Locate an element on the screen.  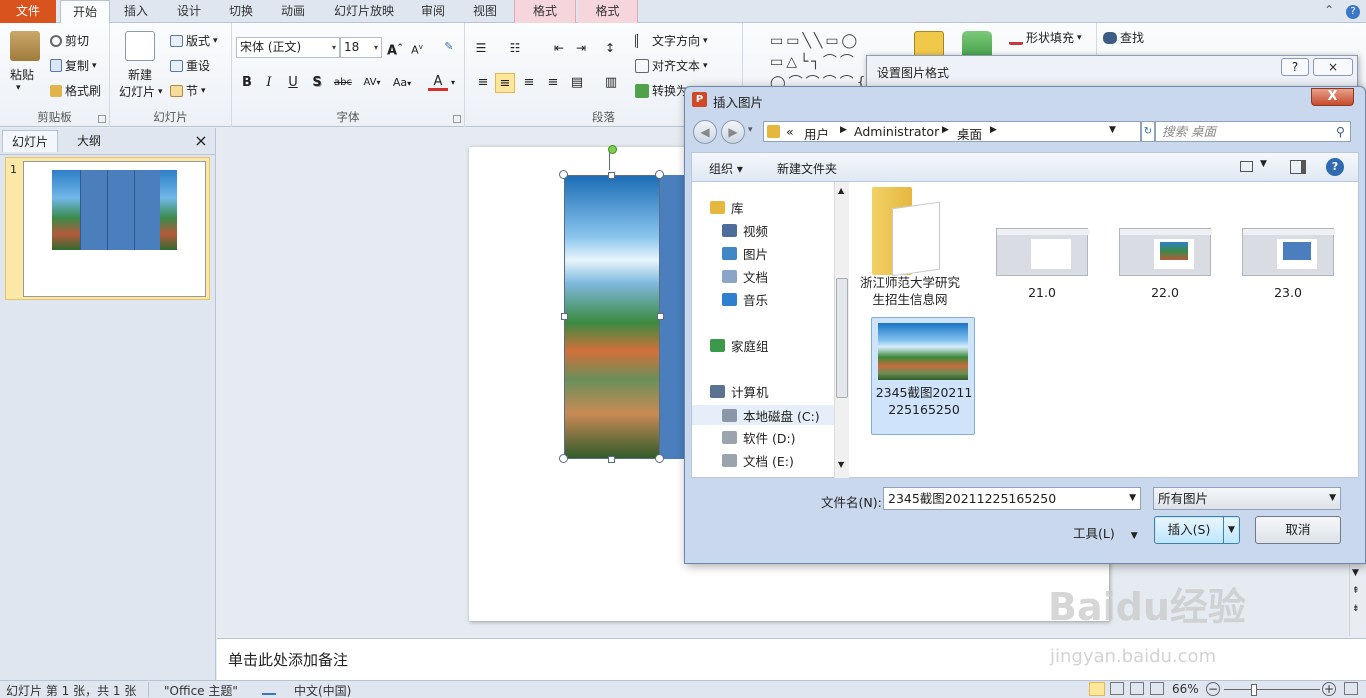
dialog-close-button: X is located at coordinates (1332, 97).